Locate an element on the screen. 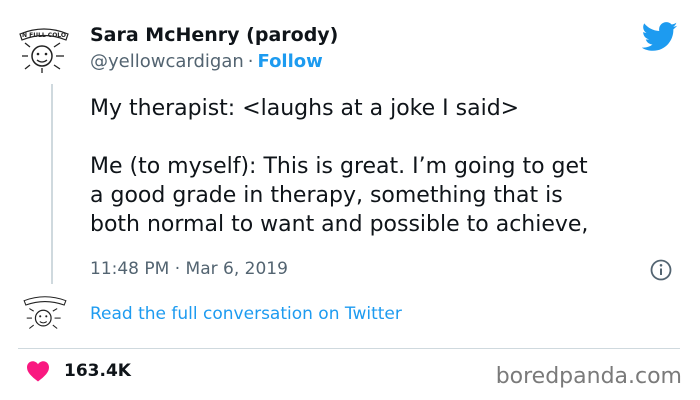  follow-button: Follow is located at coordinates (290, 61).